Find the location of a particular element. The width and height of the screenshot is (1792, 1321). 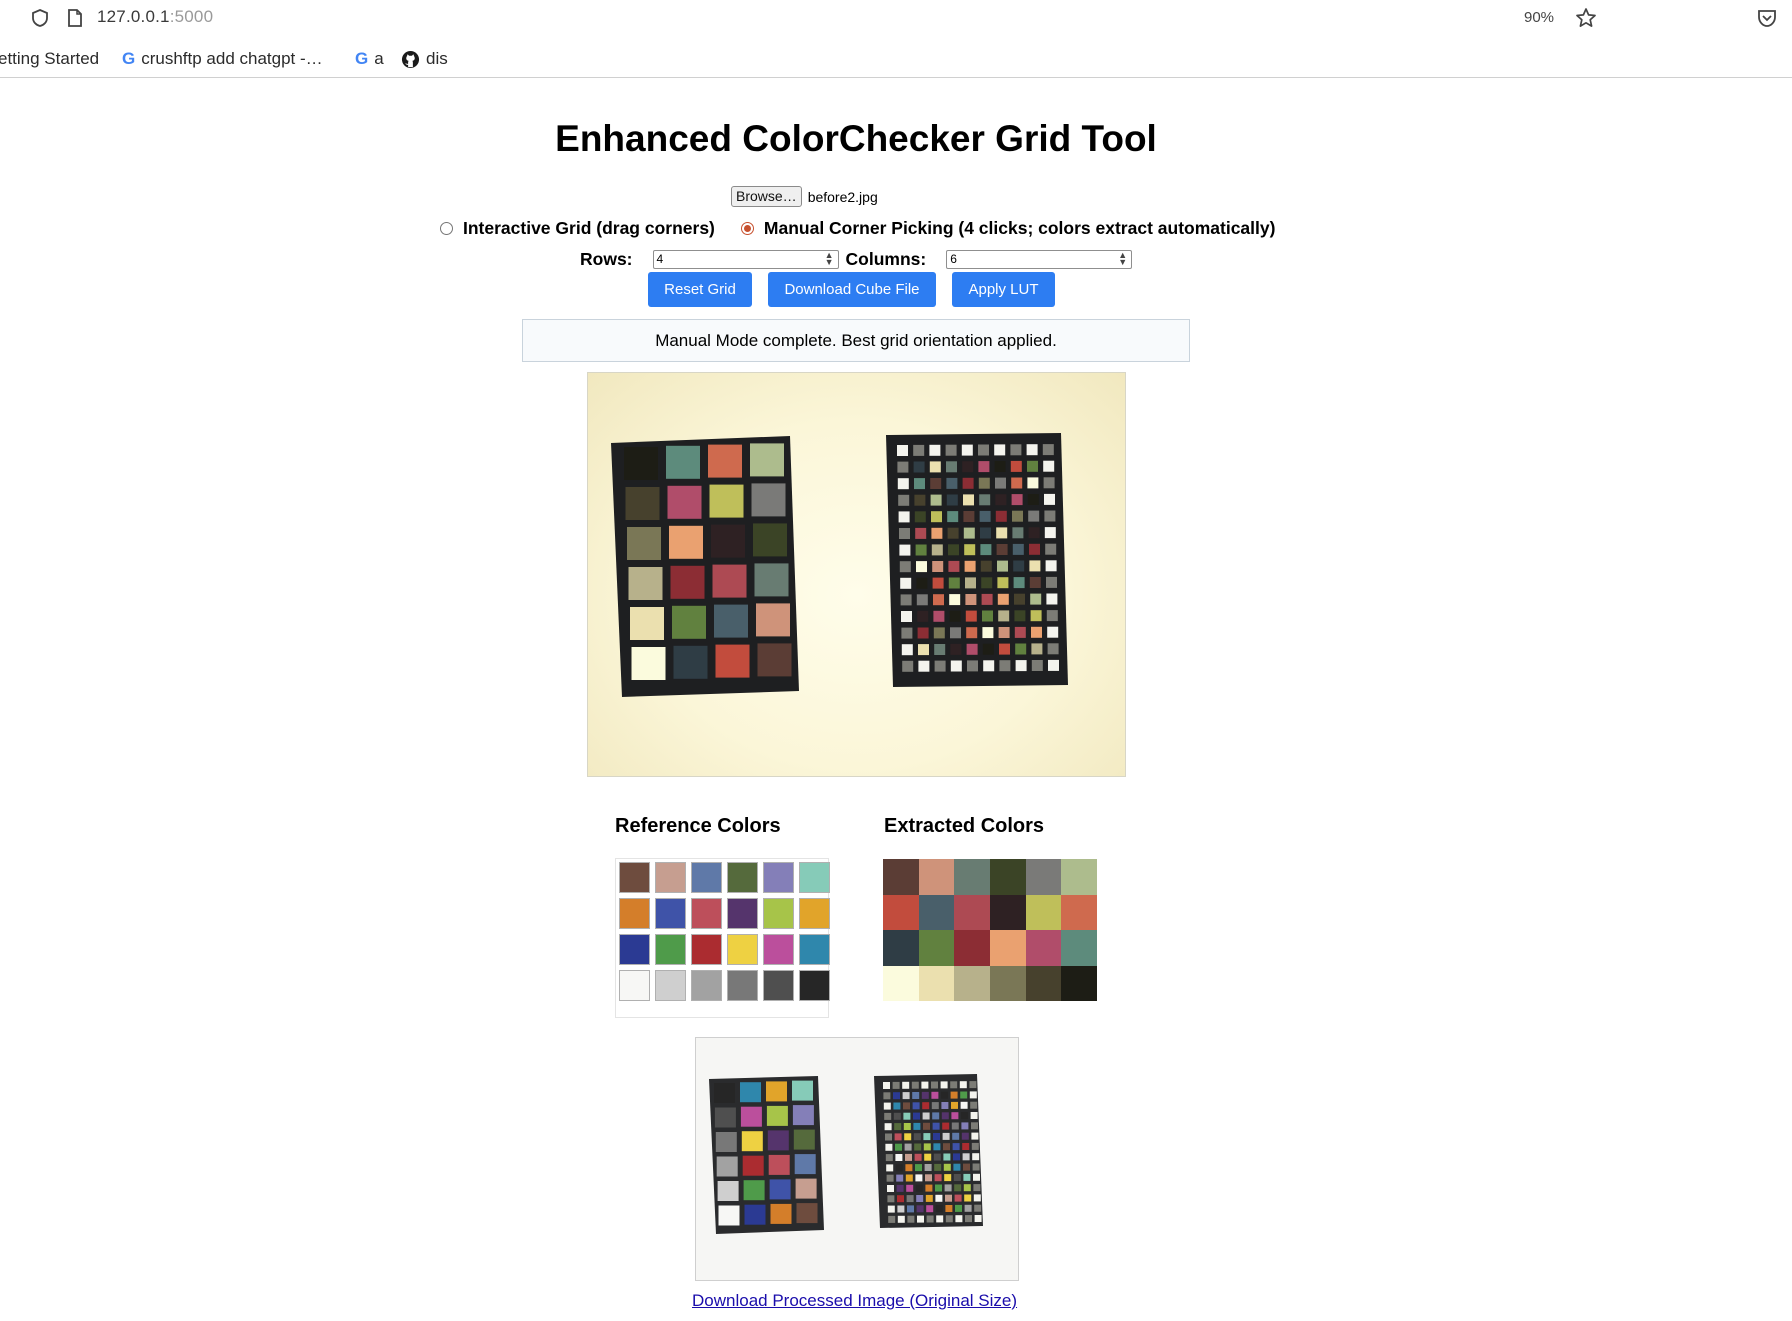

star-bookmark-icon is located at coordinates (1586, 18).